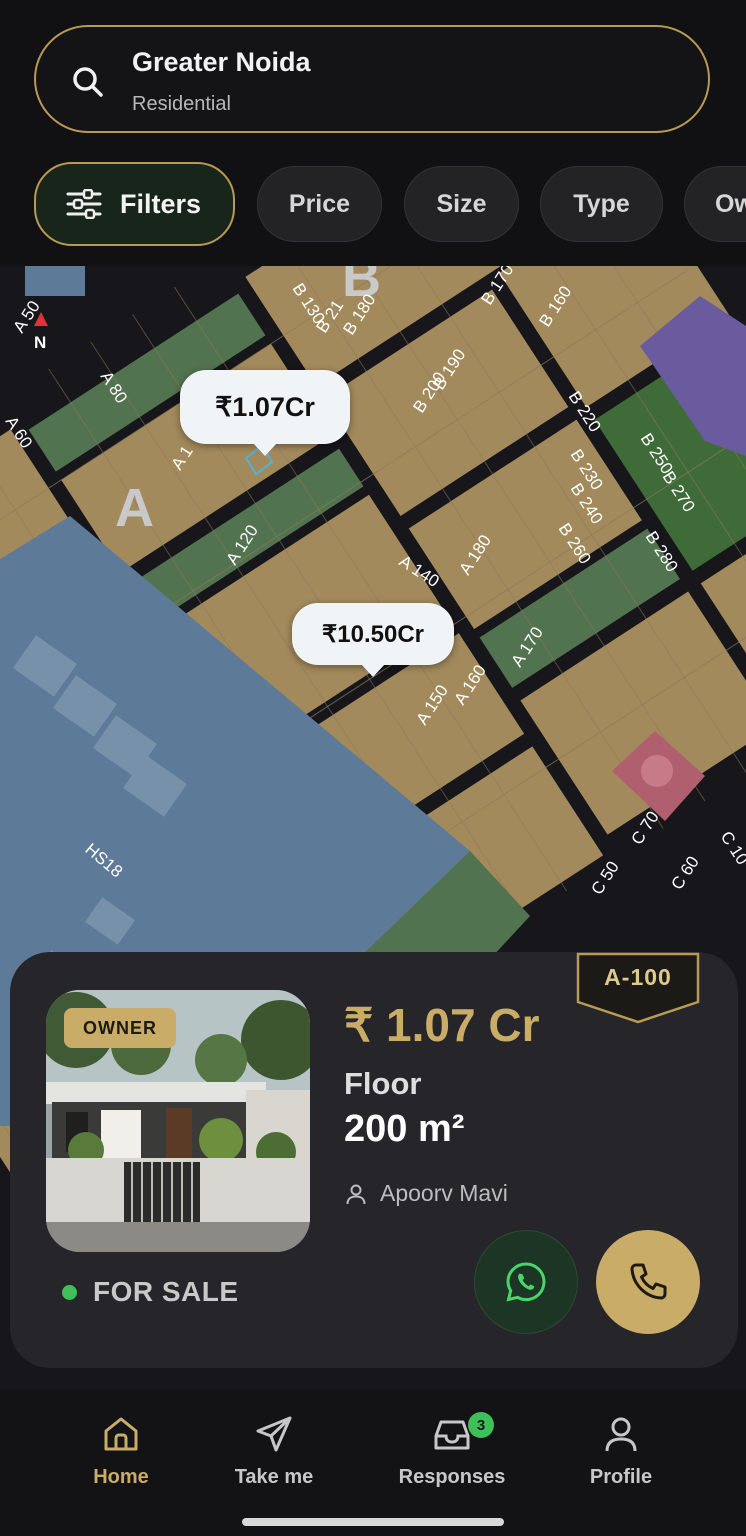 This screenshot has height=1536, width=746. Describe the element at coordinates (84, 204) in the screenshot. I see `sliders-icon` at that location.